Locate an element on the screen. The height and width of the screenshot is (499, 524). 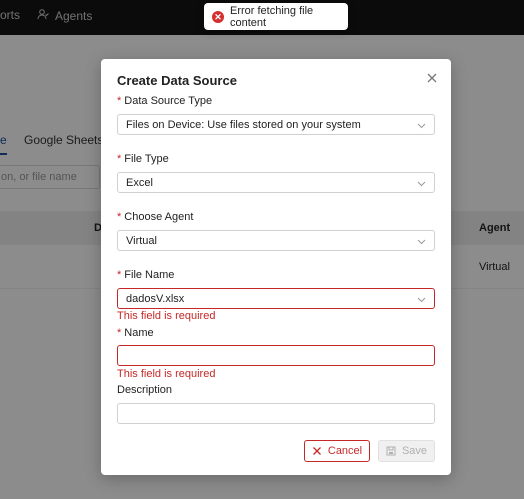
save-button: Save is located at coordinates (406, 451).